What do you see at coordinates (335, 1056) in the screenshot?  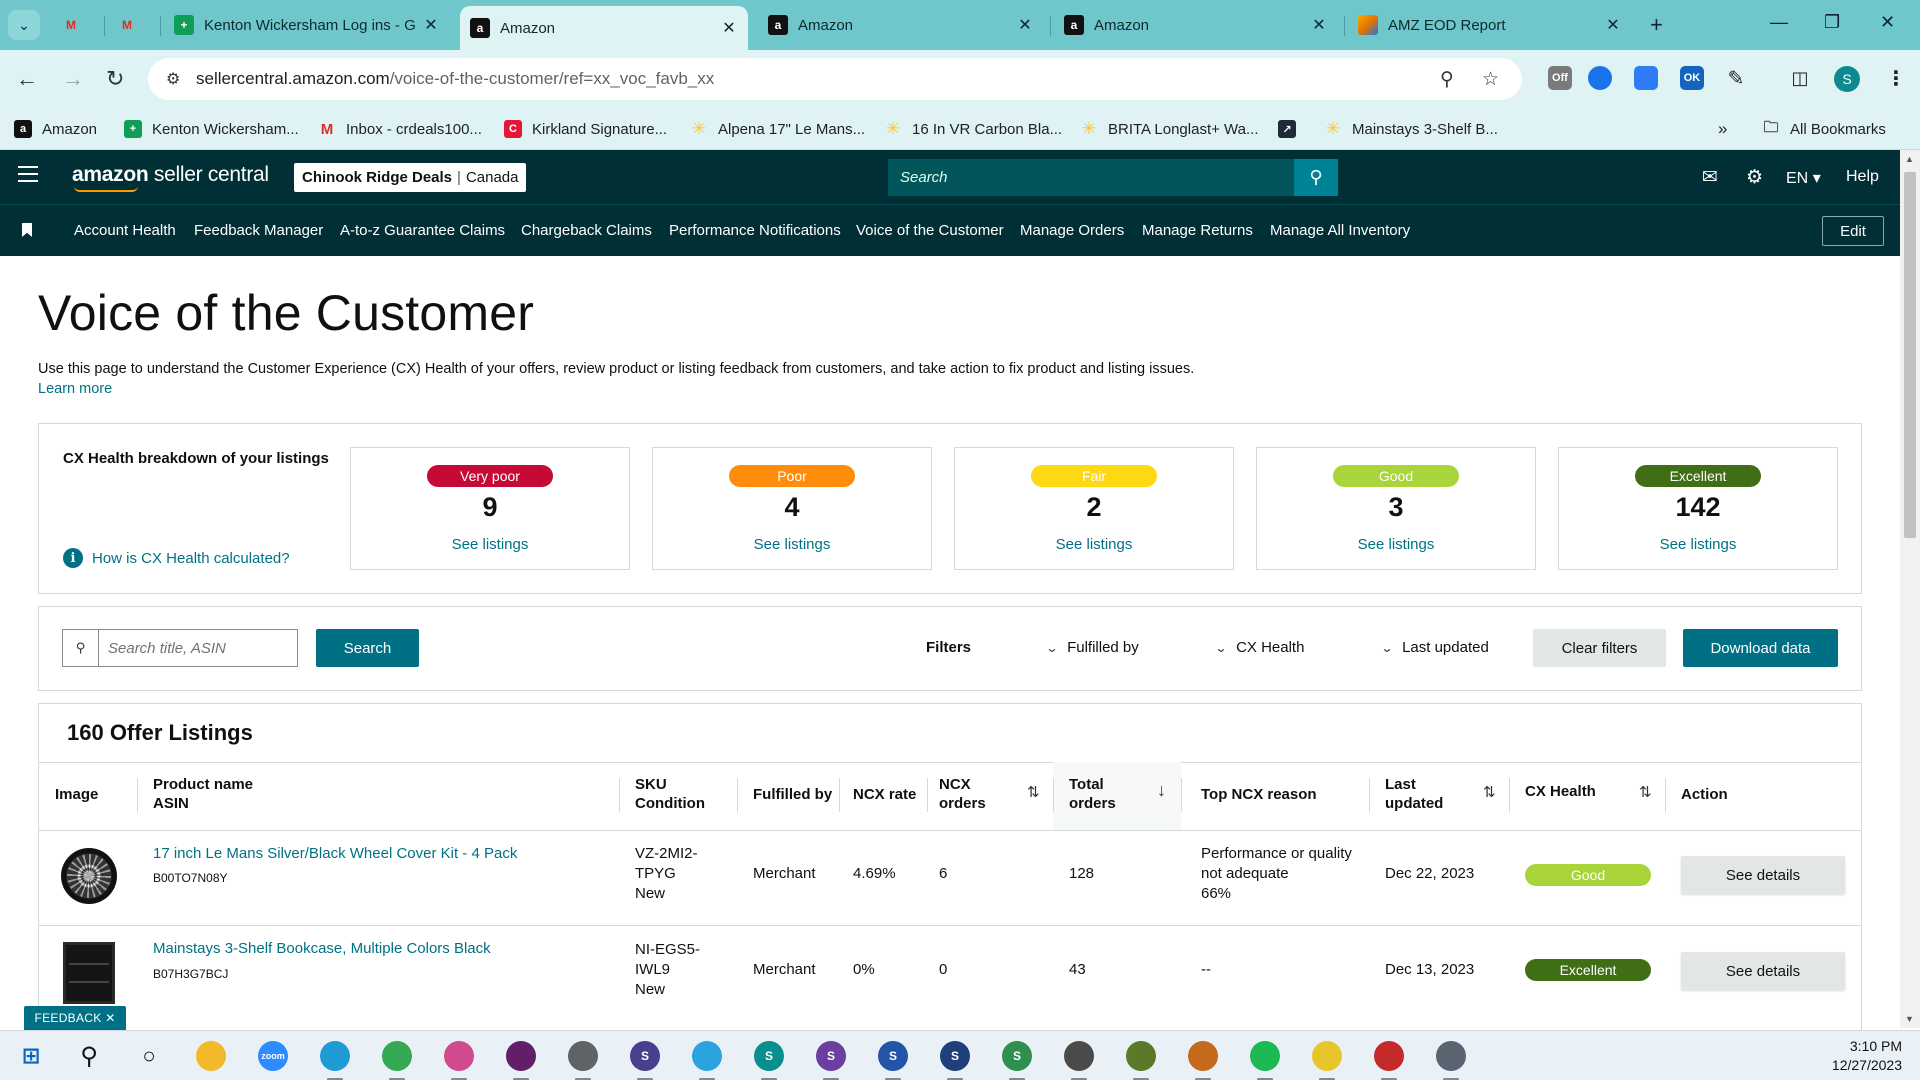 I see `edge-icon` at bounding box center [335, 1056].